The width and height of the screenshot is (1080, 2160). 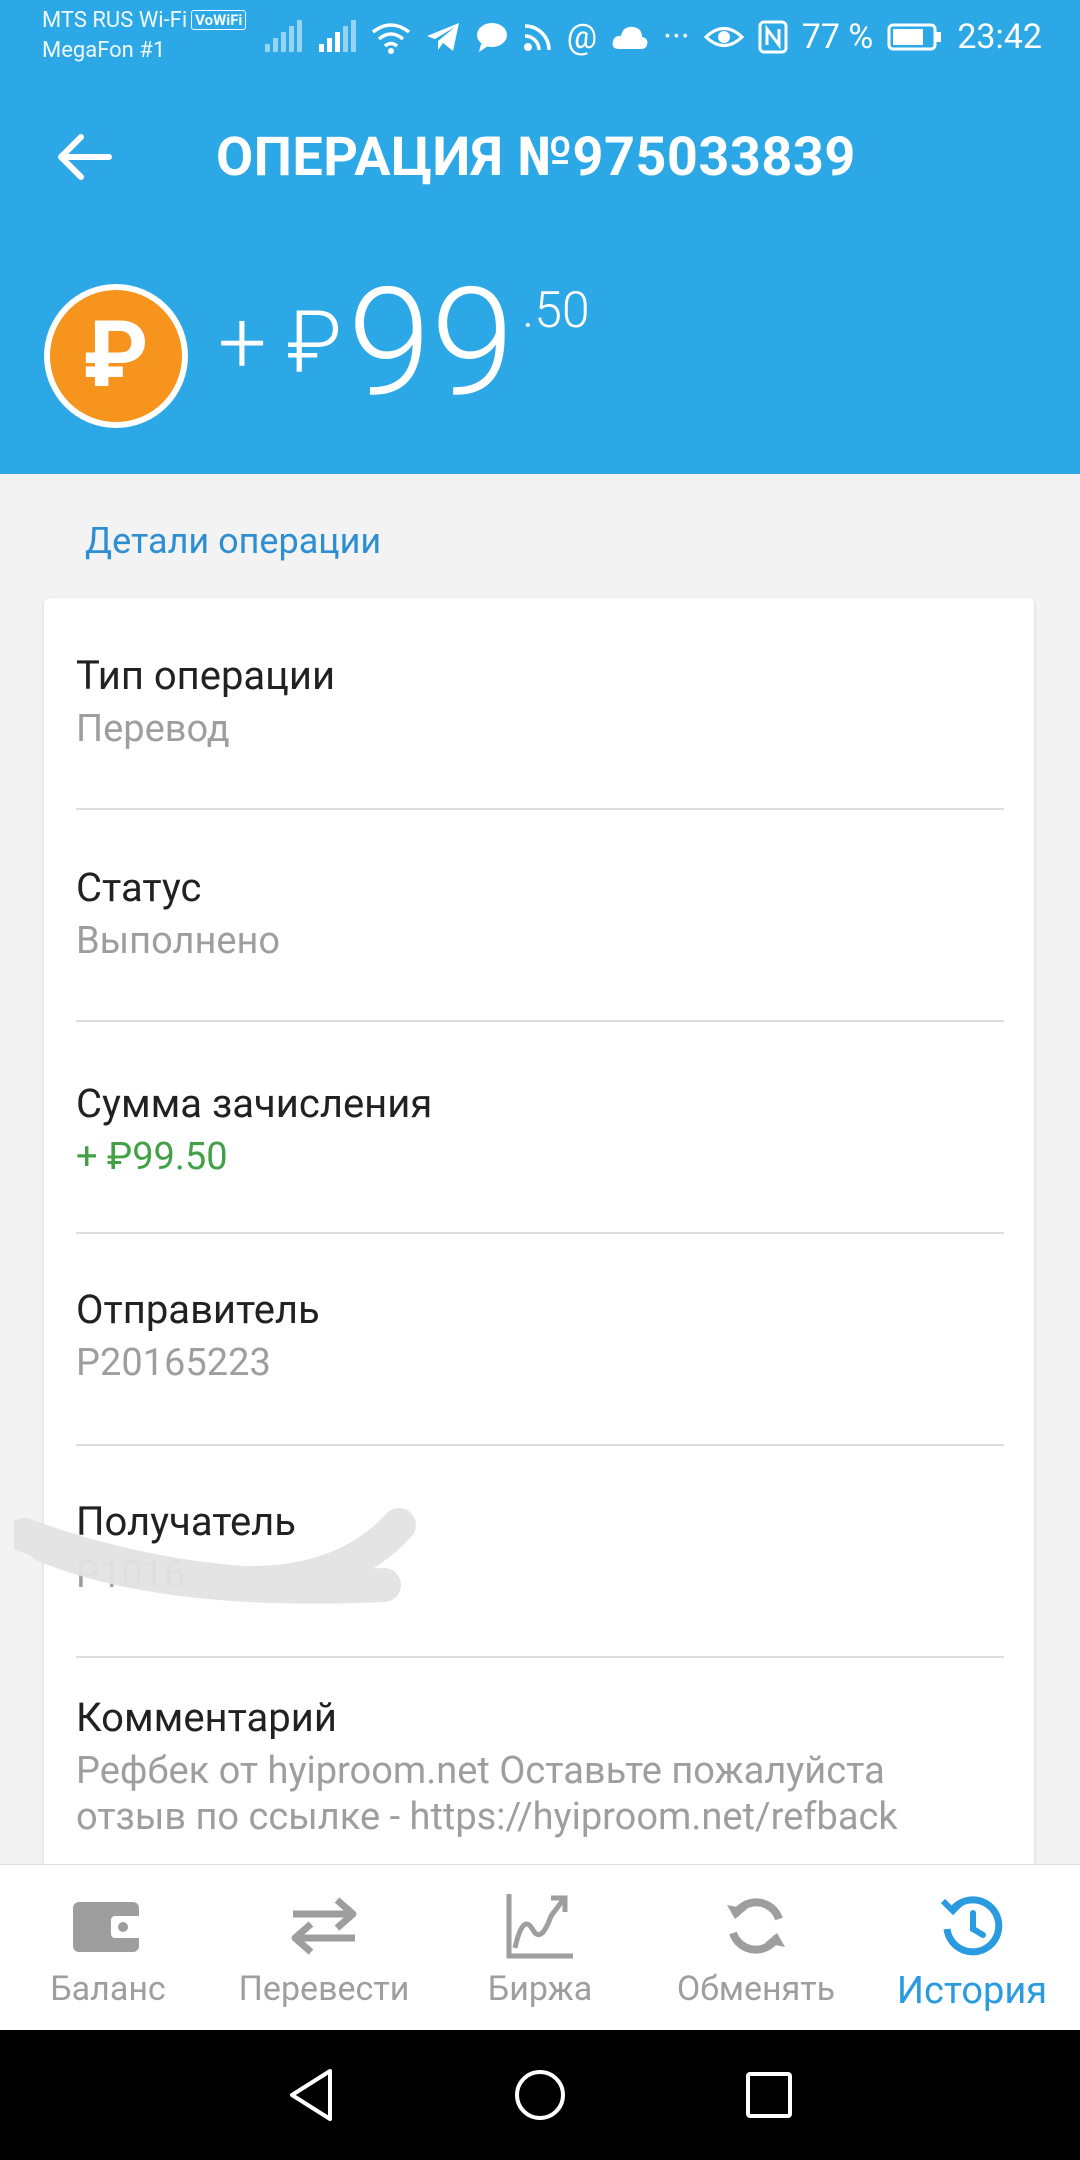 I want to click on back-button, so click(x=85, y=157).